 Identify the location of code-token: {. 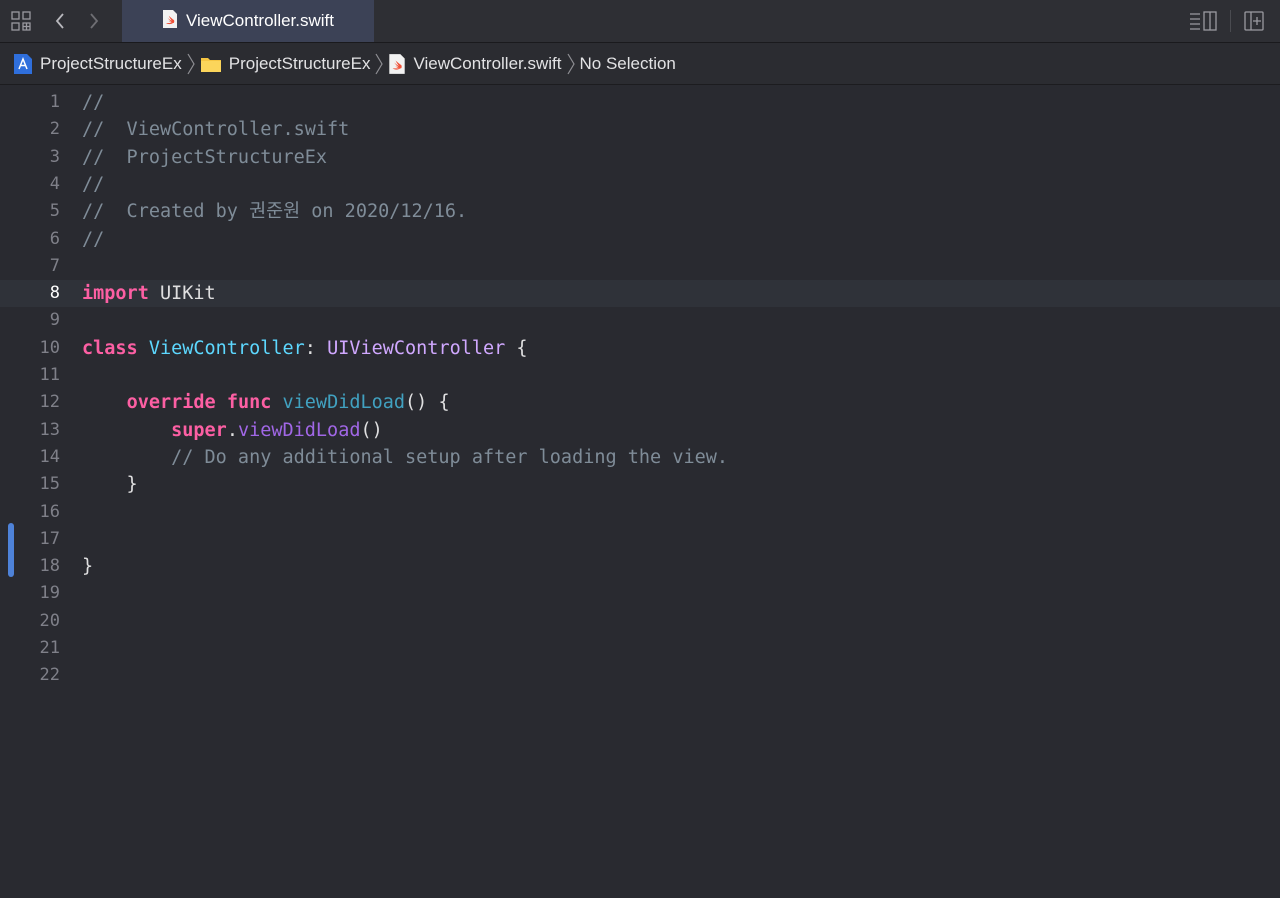
(516, 348).